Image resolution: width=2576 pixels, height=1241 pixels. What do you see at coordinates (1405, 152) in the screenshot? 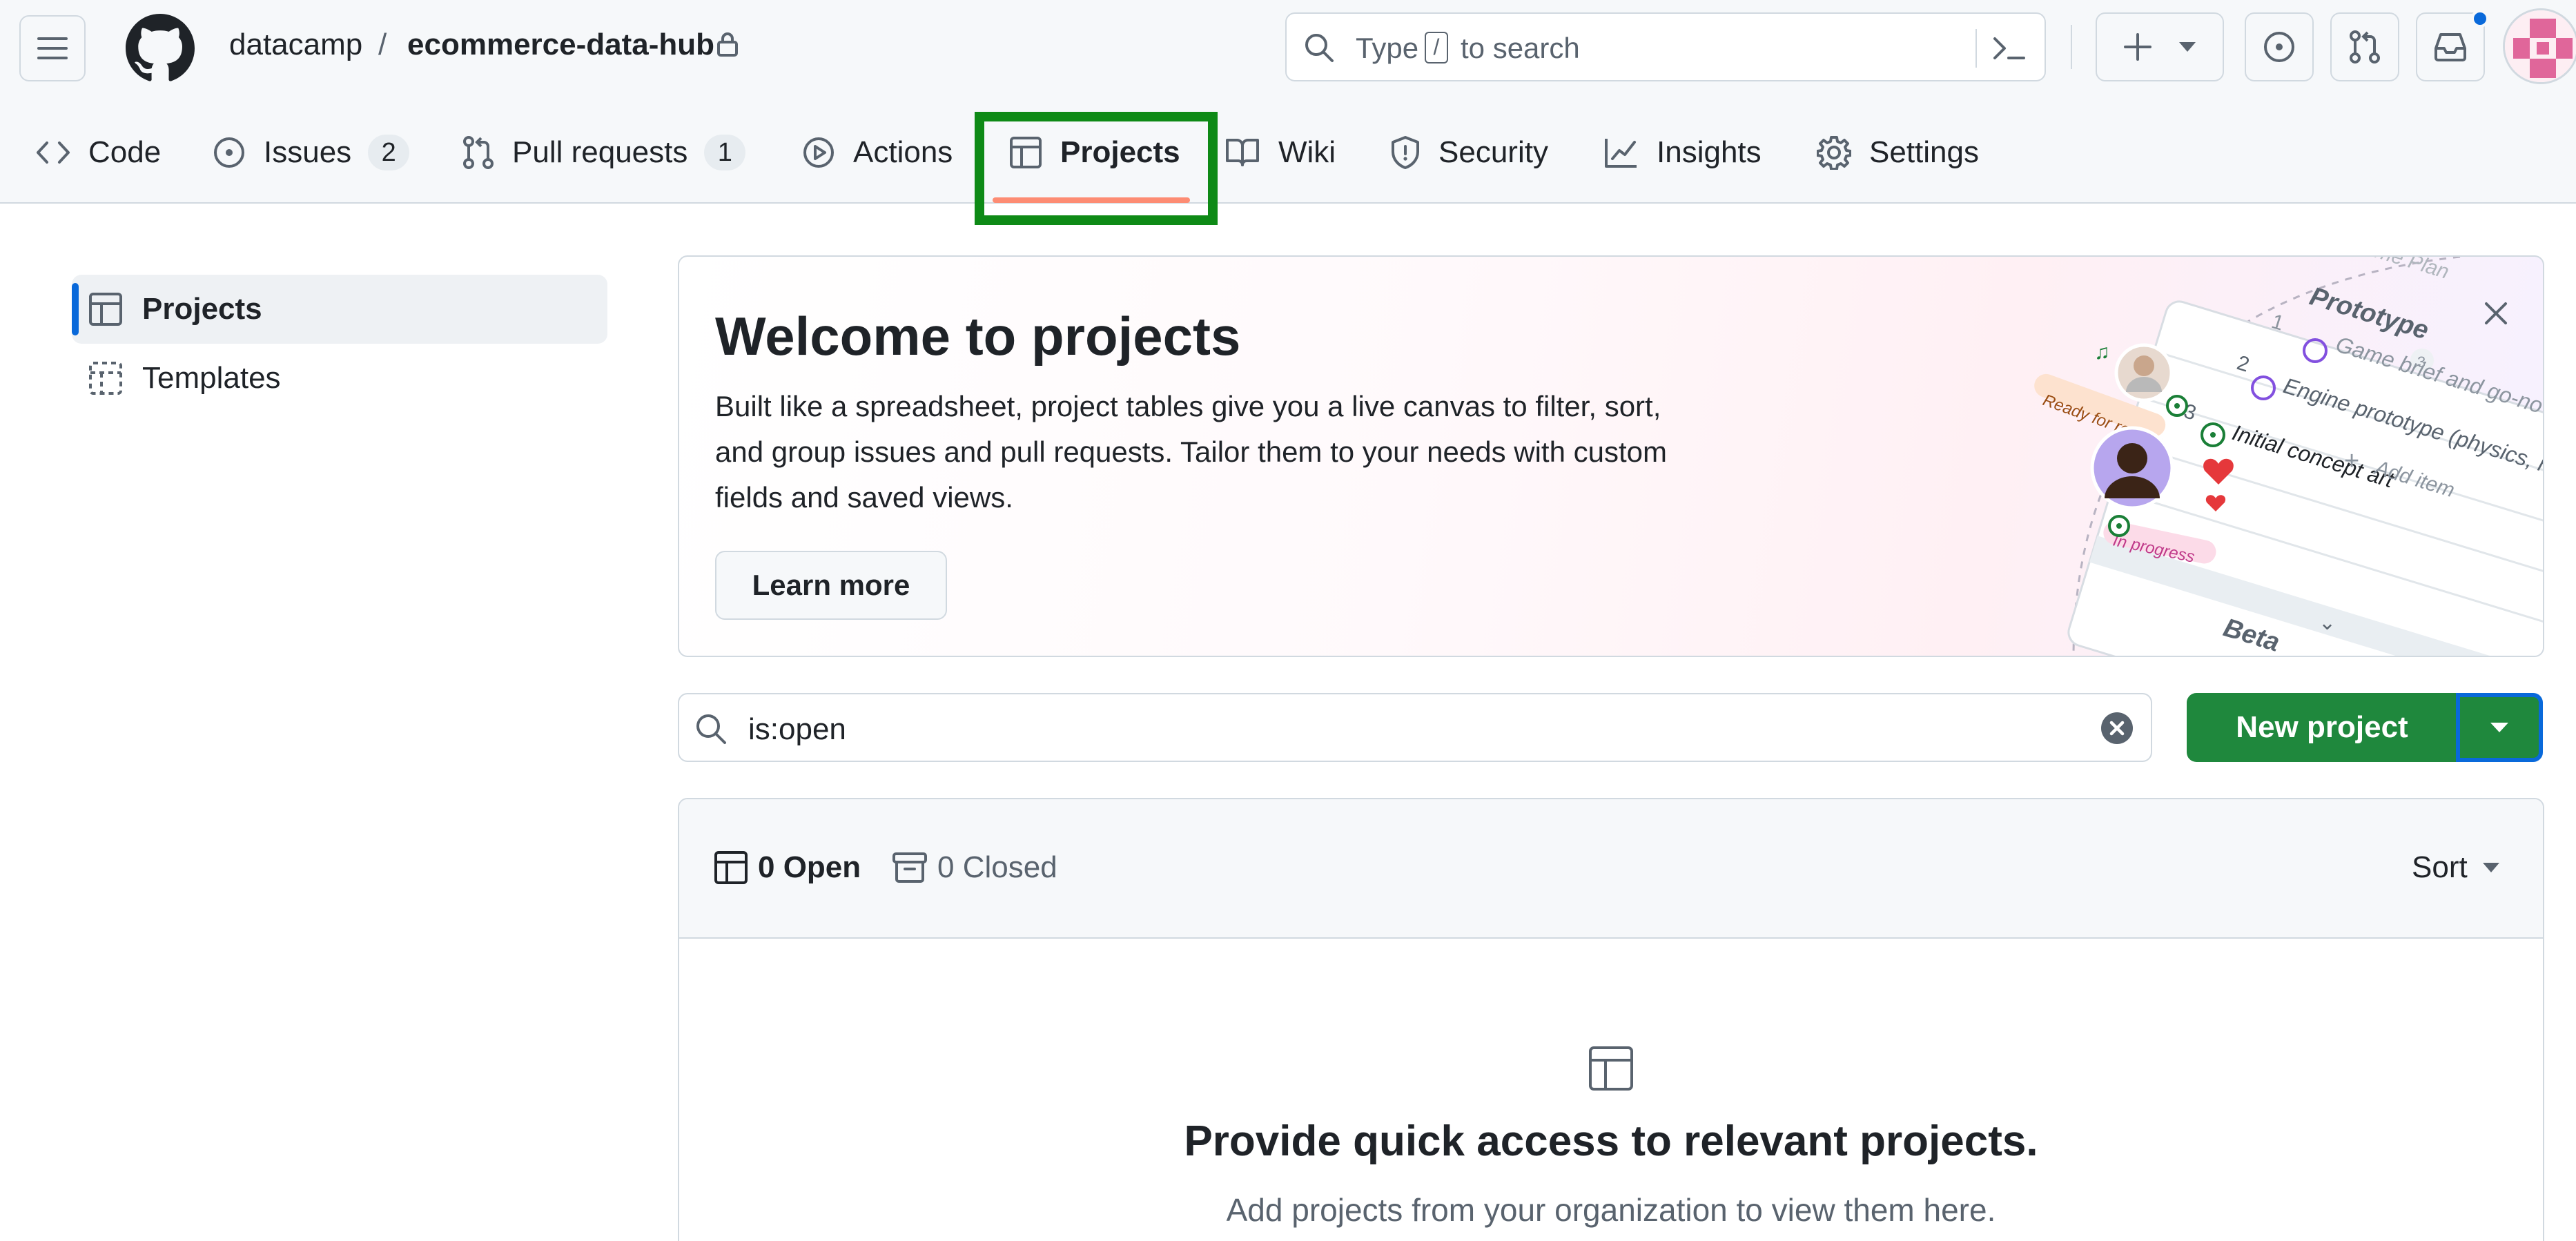
I see `shield-icon` at bounding box center [1405, 152].